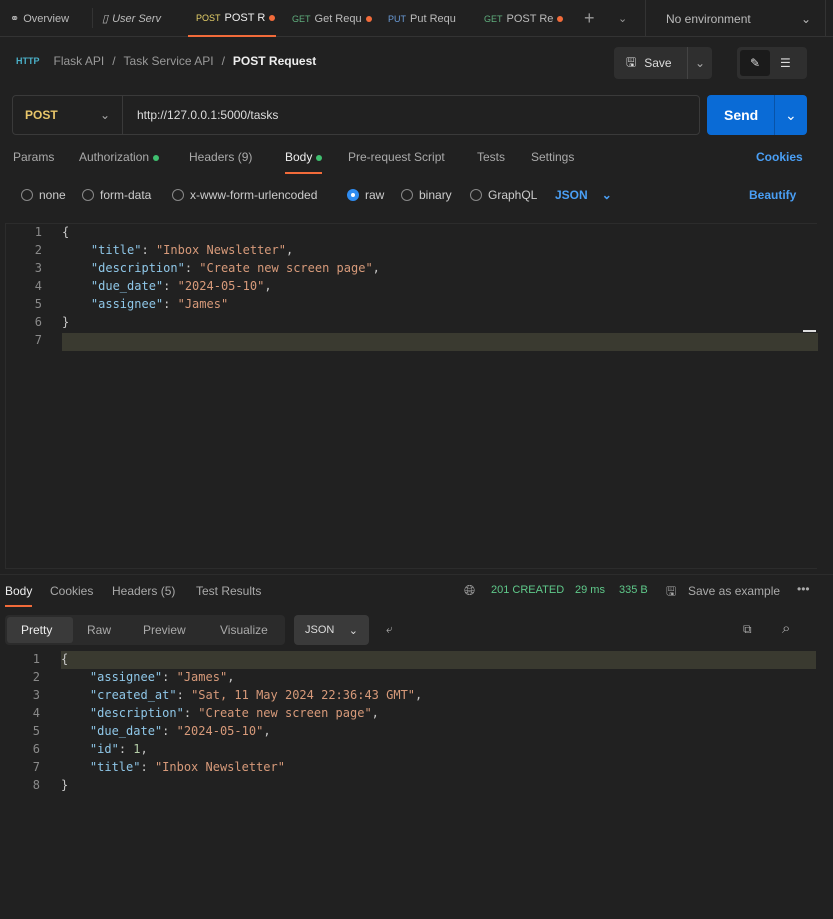  What do you see at coordinates (356, 115) in the screenshot?
I see `request-bar: POST ⌄ http://127.0.0.1:5000/tasks` at bounding box center [356, 115].